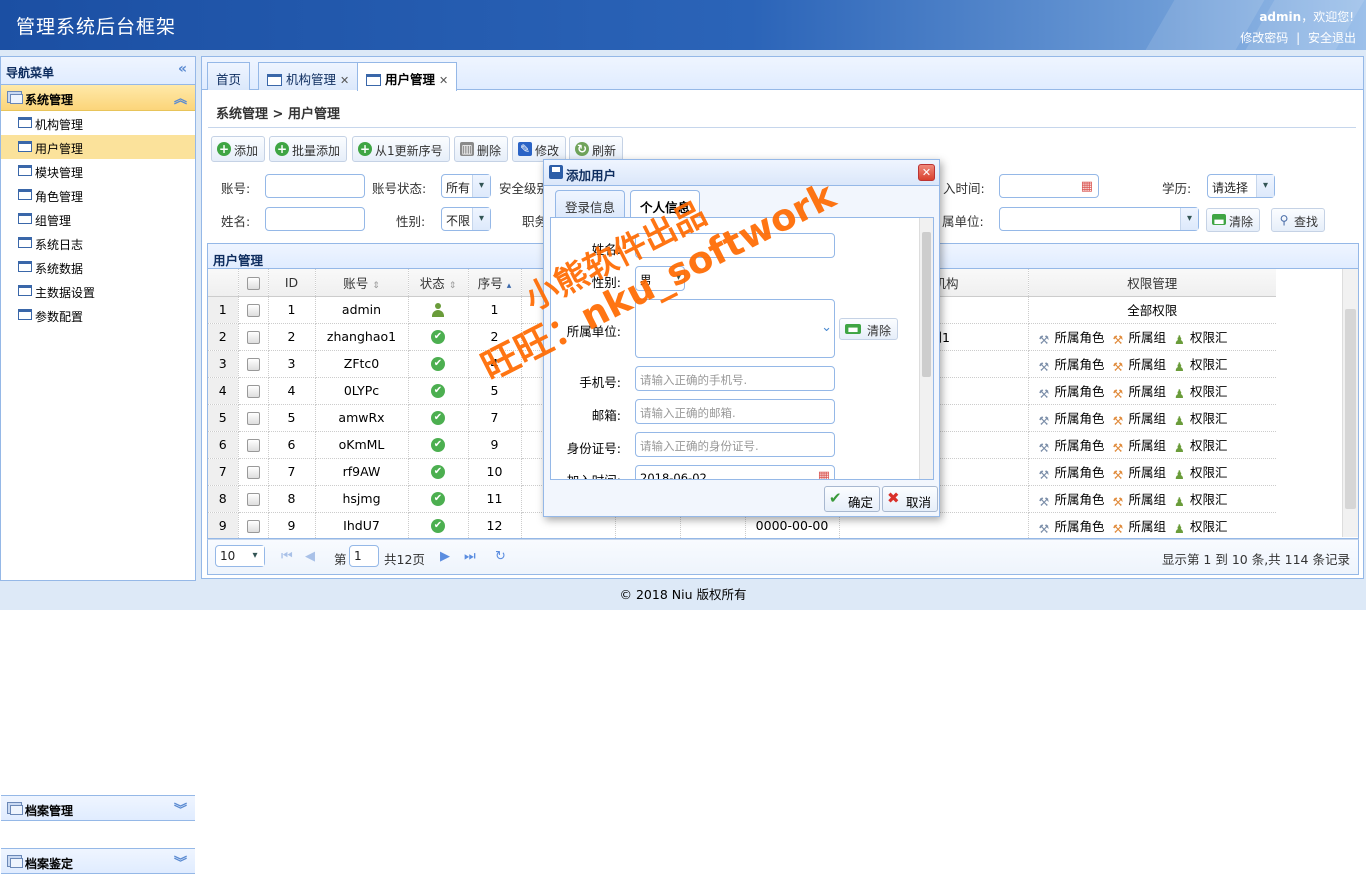  I want to click on sidebar-item: 主数据设置, so click(98, 291).